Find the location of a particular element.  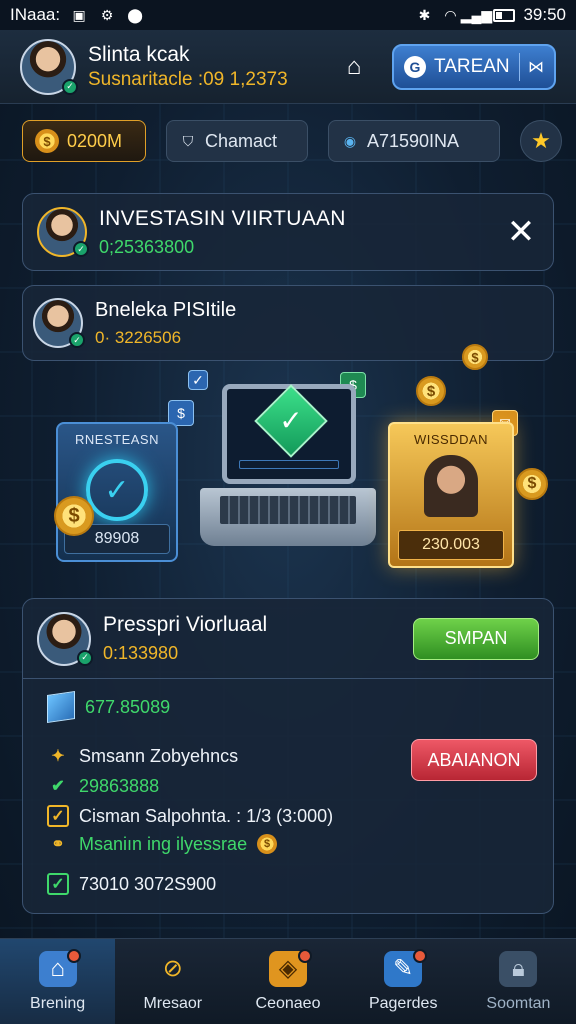

detail-title: Presspri Viorluaal is located at coordinates (185, 624).